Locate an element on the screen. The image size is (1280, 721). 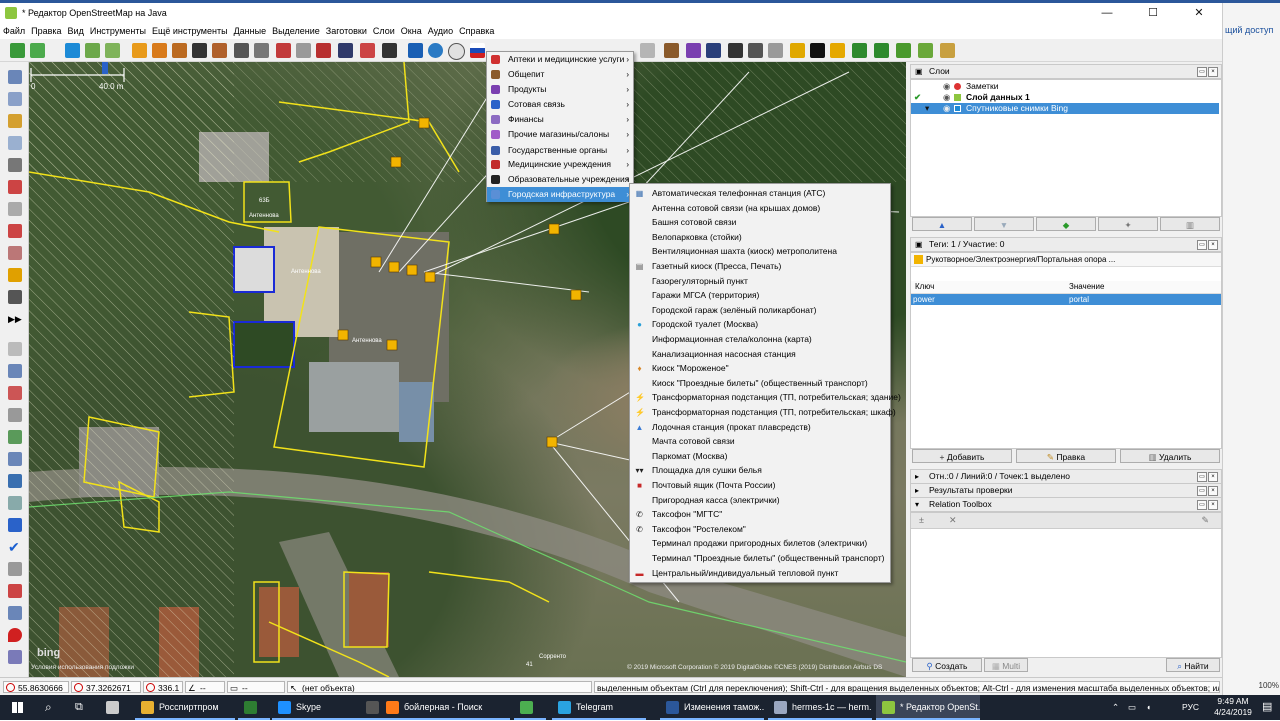
delete-layer-button: ▥ is located at coordinates (1190, 224).